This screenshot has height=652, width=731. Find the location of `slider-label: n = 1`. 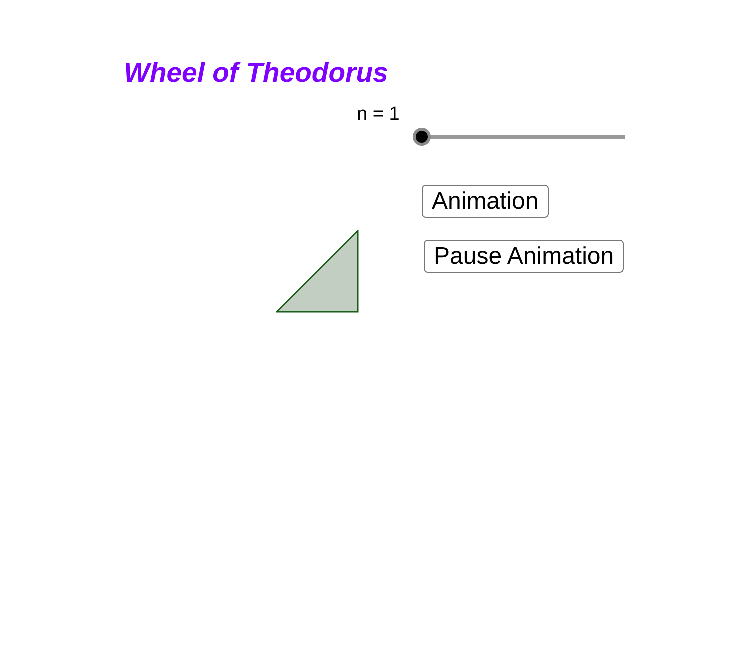

slider-label: n = 1 is located at coordinates (378, 114).